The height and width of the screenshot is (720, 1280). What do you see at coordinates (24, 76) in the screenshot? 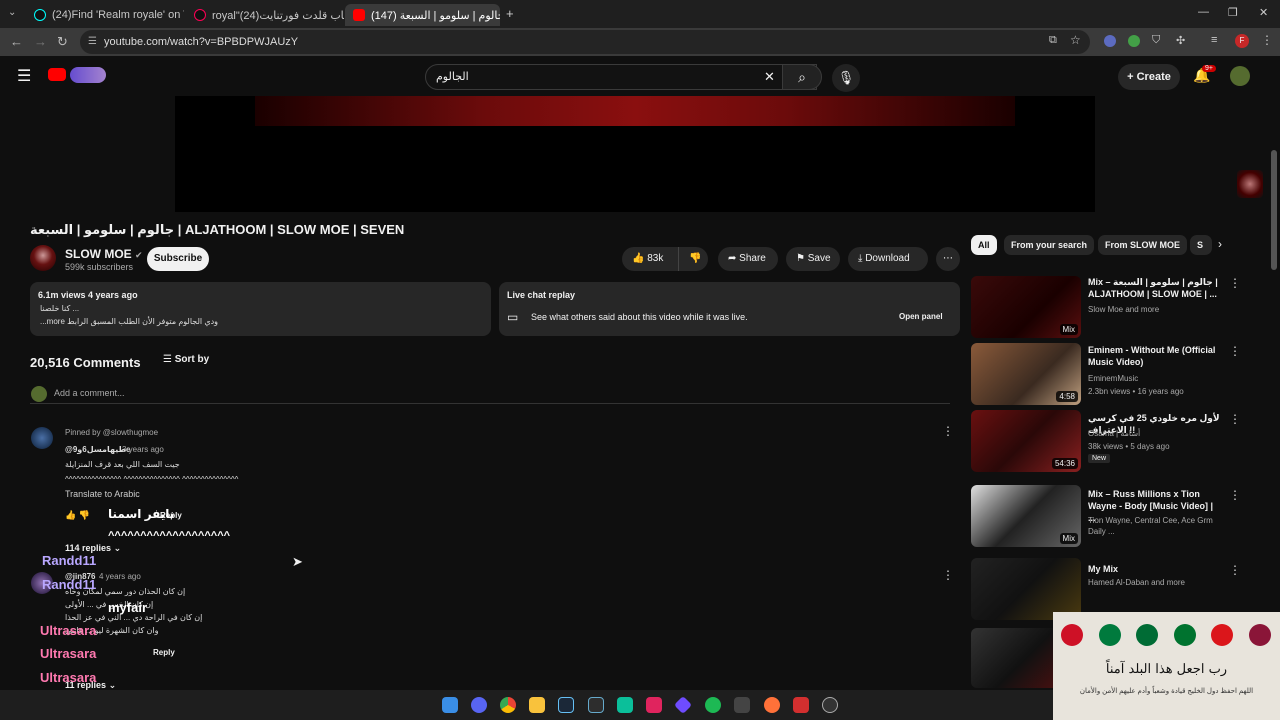
I see `hamburger-menu-icon: ☰` at bounding box center [24, 76].